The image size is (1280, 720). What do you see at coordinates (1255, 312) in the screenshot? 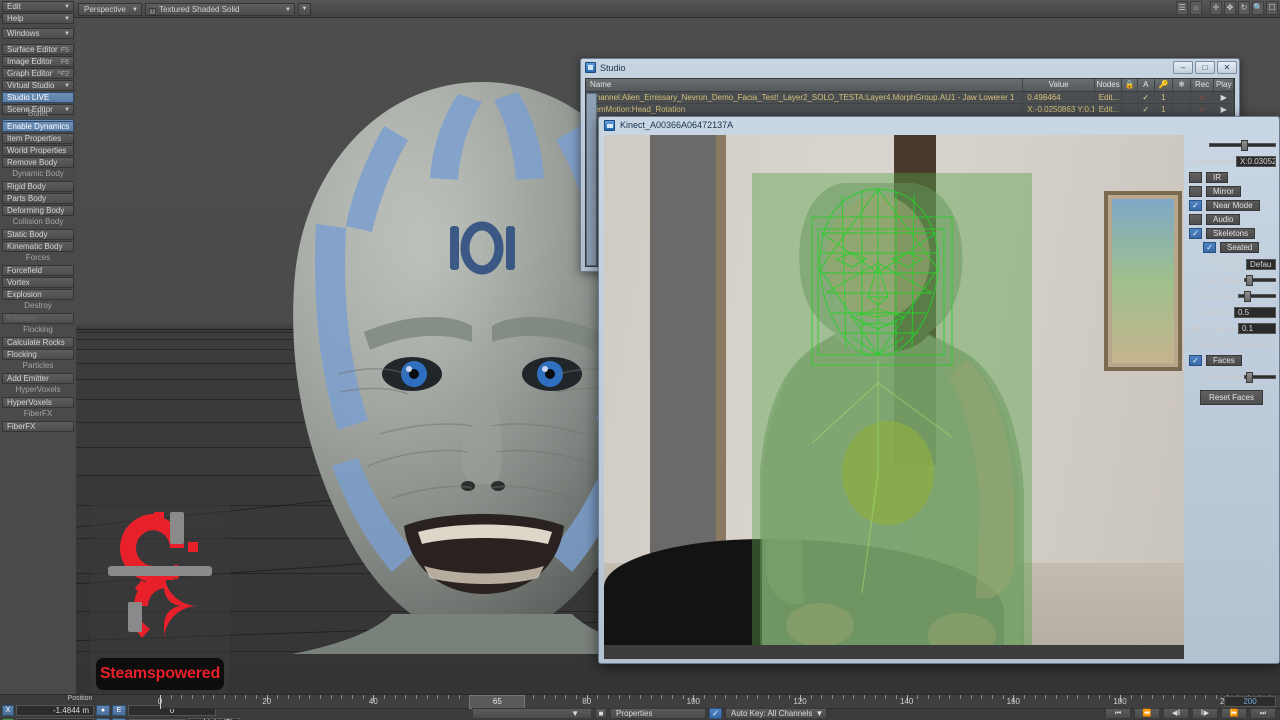
I see `prediction-value: 0.5` at bounding box center [1255, 312].